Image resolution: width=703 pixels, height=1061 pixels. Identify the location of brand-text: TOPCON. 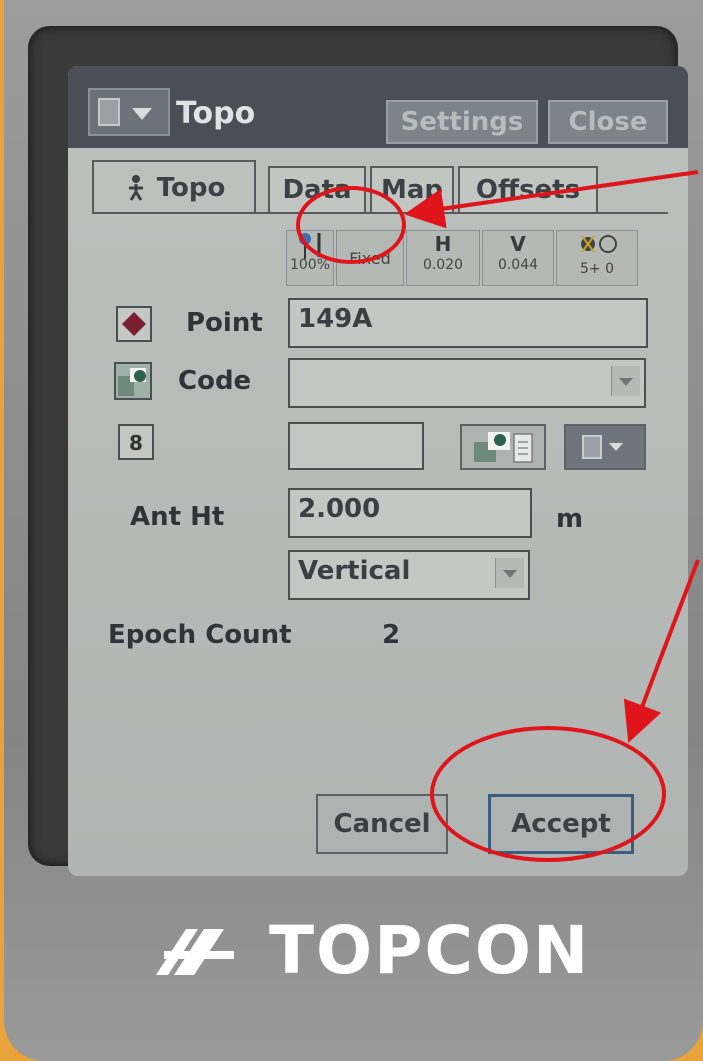
(429, 950).